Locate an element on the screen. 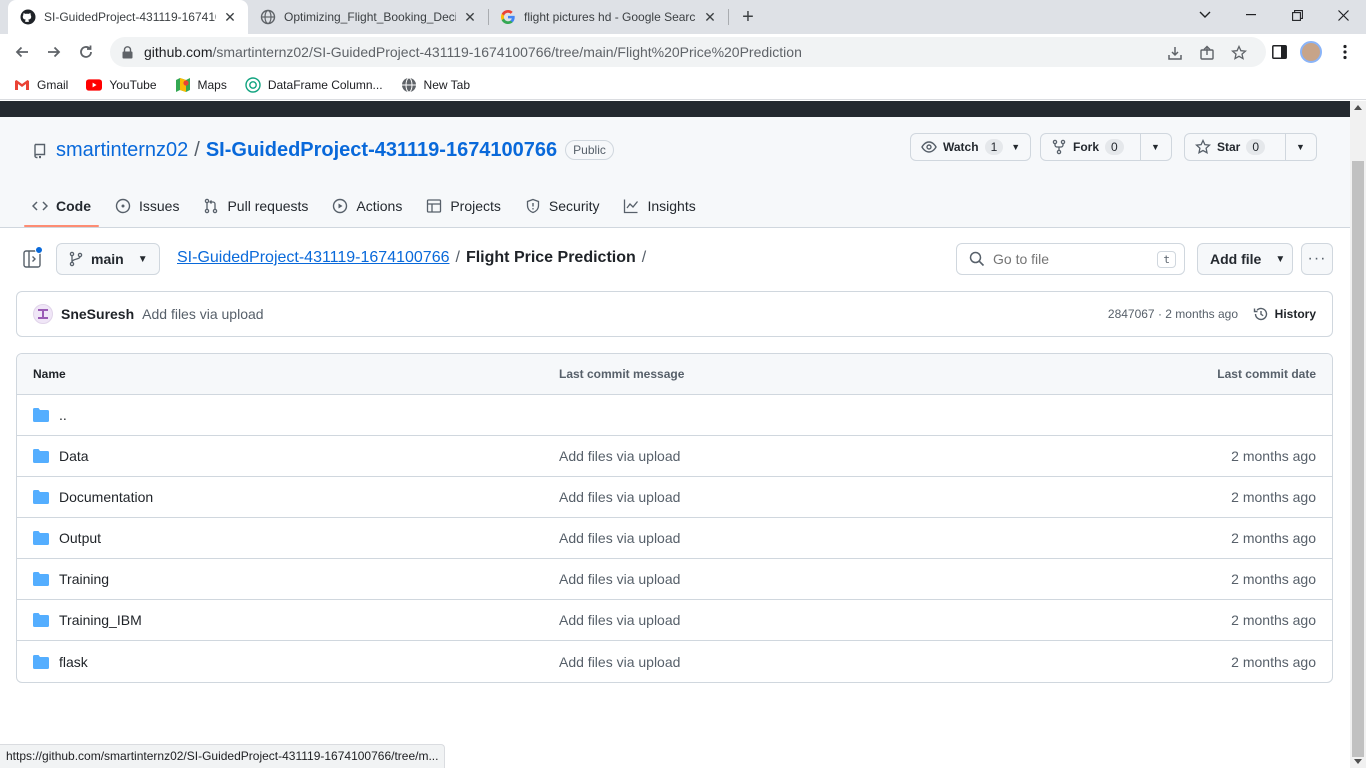  table-row: Data Add files via upload 2 months ago is located at coordinates (674, 456).